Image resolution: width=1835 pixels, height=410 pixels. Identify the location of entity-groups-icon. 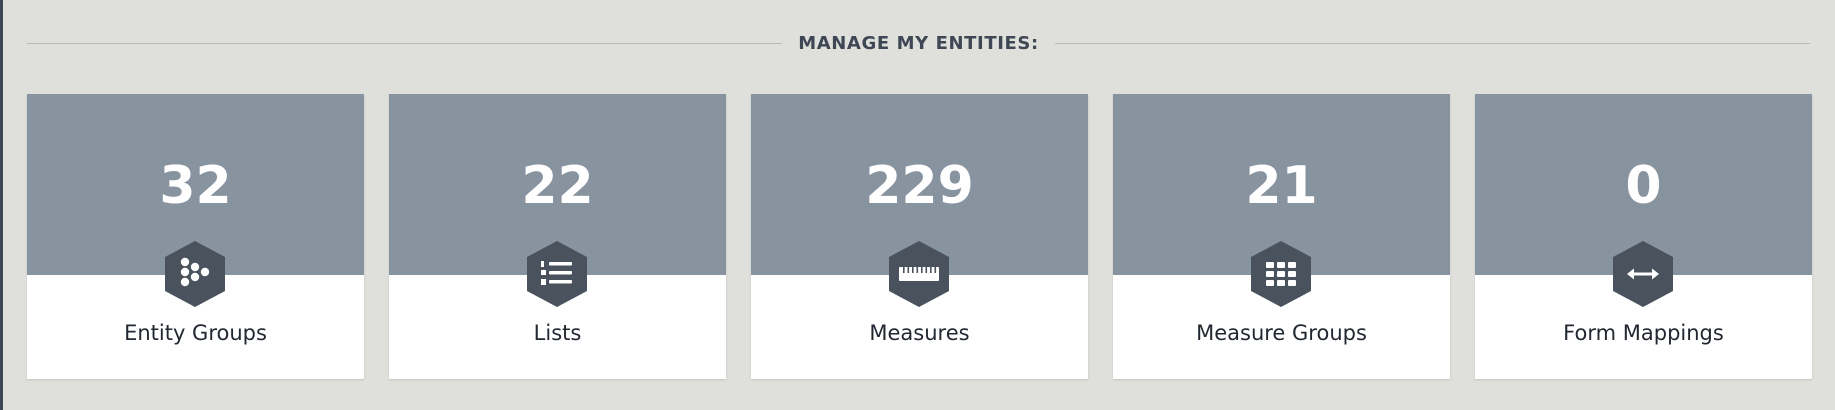
(195, 274).